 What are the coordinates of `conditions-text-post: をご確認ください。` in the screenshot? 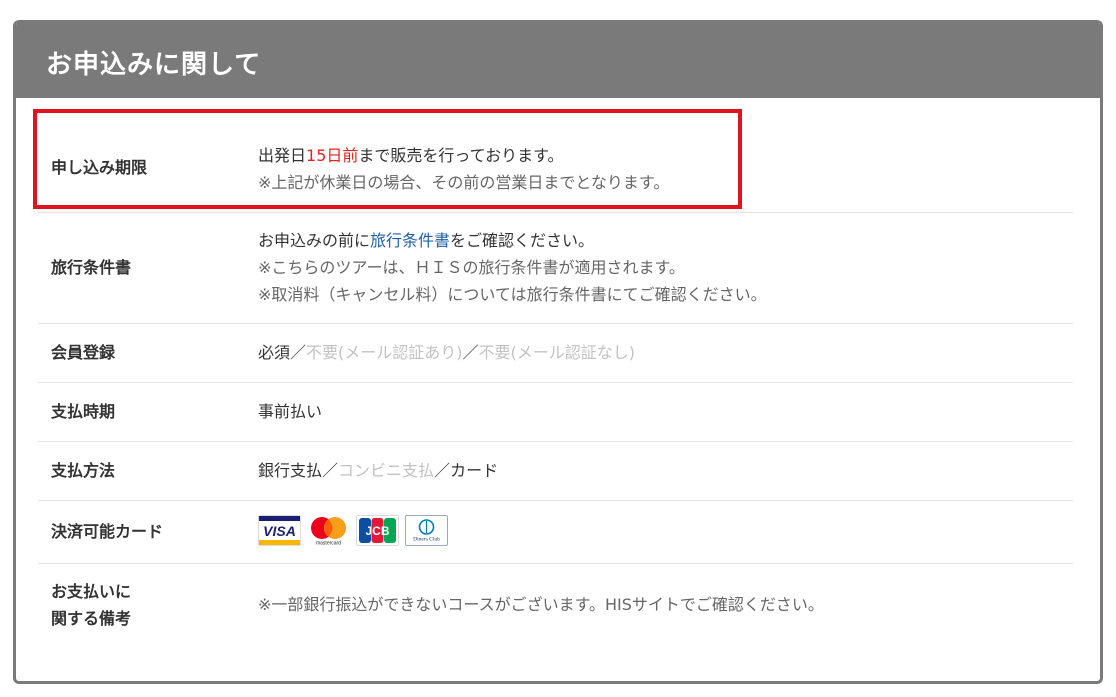 It's located at (522, 240).